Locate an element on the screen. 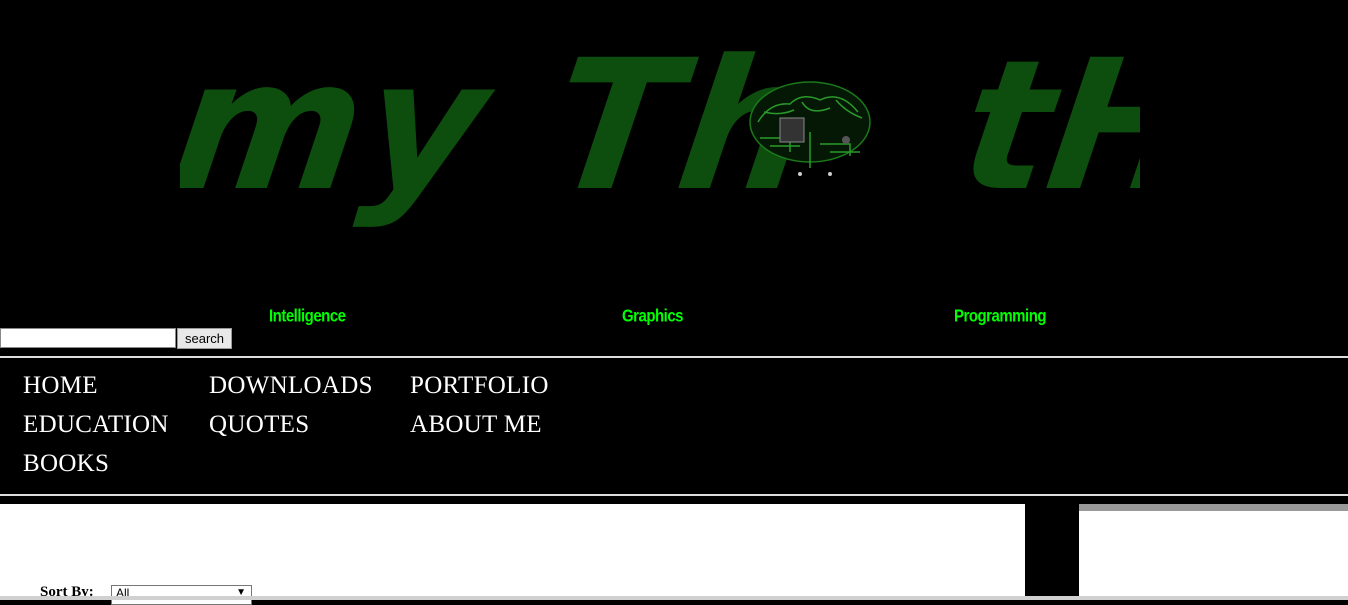  nav-portfolio: PORTFOLIO is located at coordinates (479, 386).